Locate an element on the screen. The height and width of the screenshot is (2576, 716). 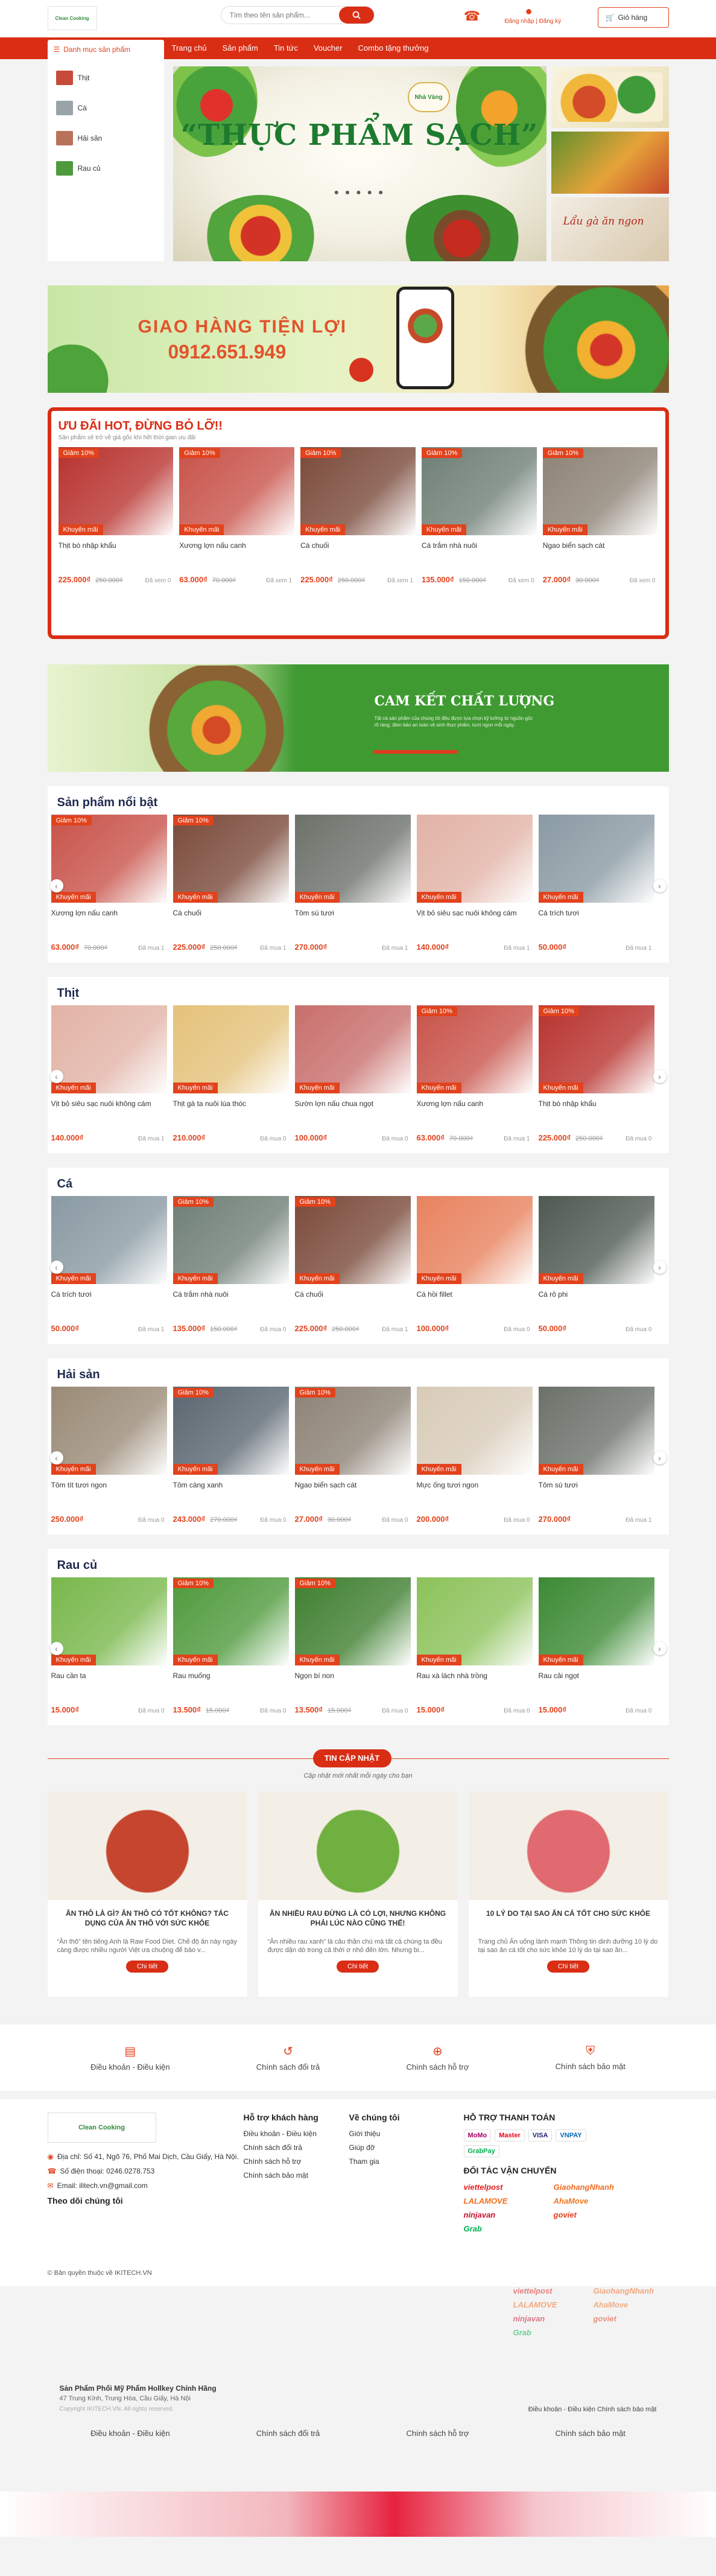
ghost-policy-label: Chính sách đổi trả is located at coordinates (288, 2433).